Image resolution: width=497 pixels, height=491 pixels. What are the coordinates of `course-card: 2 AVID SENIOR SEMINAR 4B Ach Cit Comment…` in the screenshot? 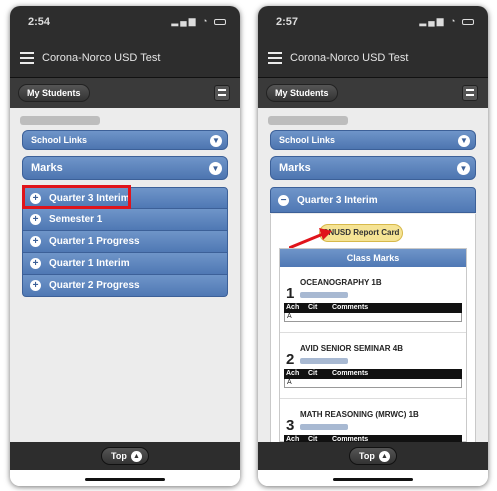 It's located at (373, 366).